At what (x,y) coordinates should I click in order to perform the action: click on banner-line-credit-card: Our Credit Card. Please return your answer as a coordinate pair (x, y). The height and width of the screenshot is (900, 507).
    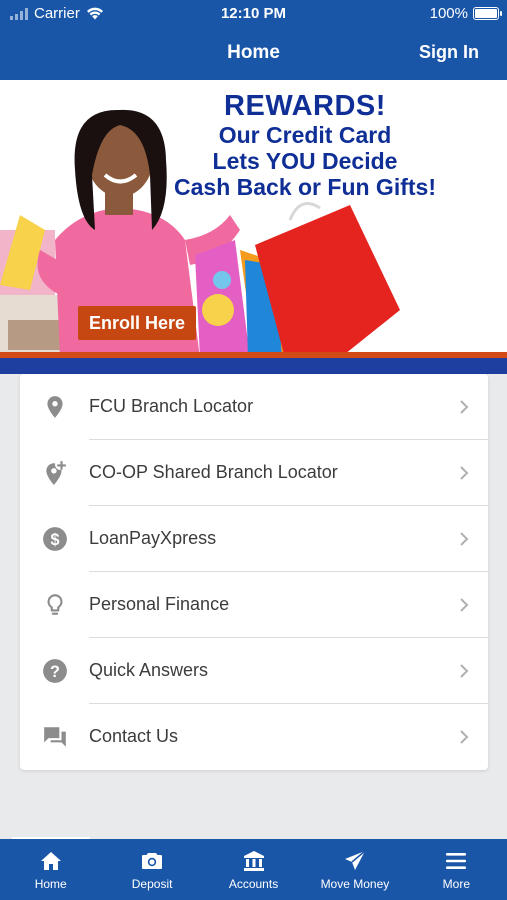
    Looking at the image, I should click on (305, 135).